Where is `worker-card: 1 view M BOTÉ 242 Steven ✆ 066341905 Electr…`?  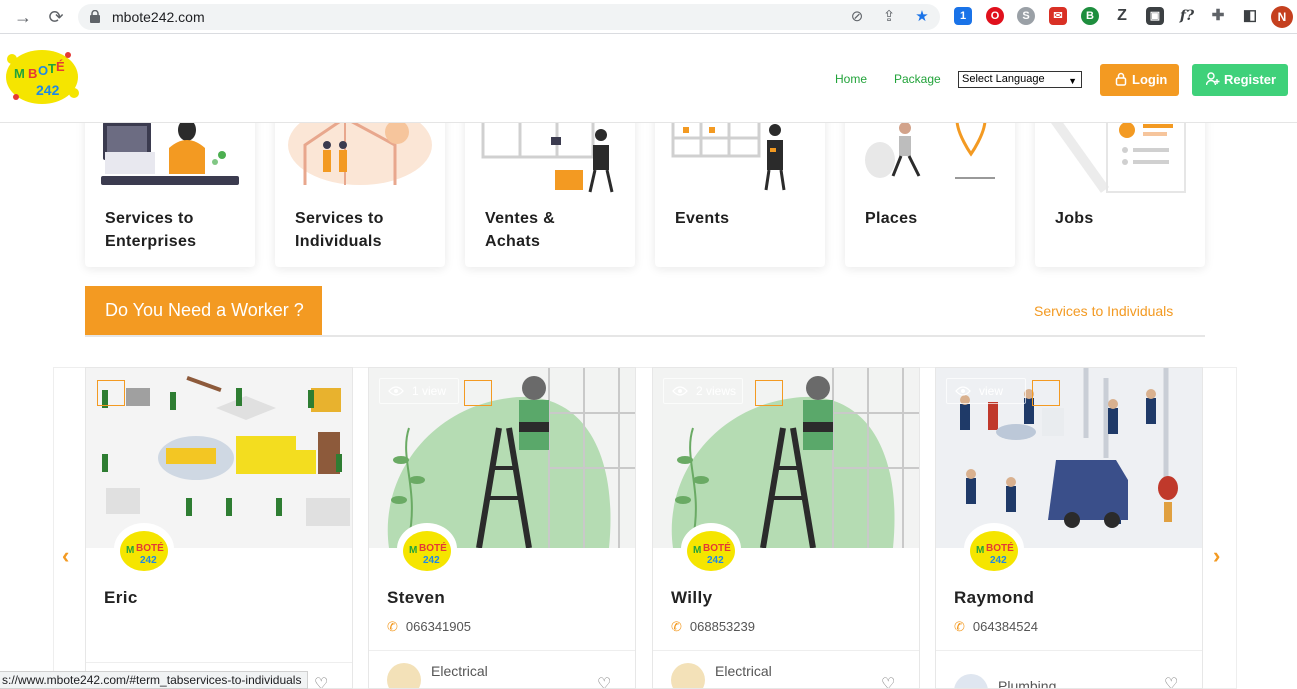 worker-card: 1 view M BOTÉ 242 Steven ✆ 066341905 Electr… is located at coordinates (502, 528).